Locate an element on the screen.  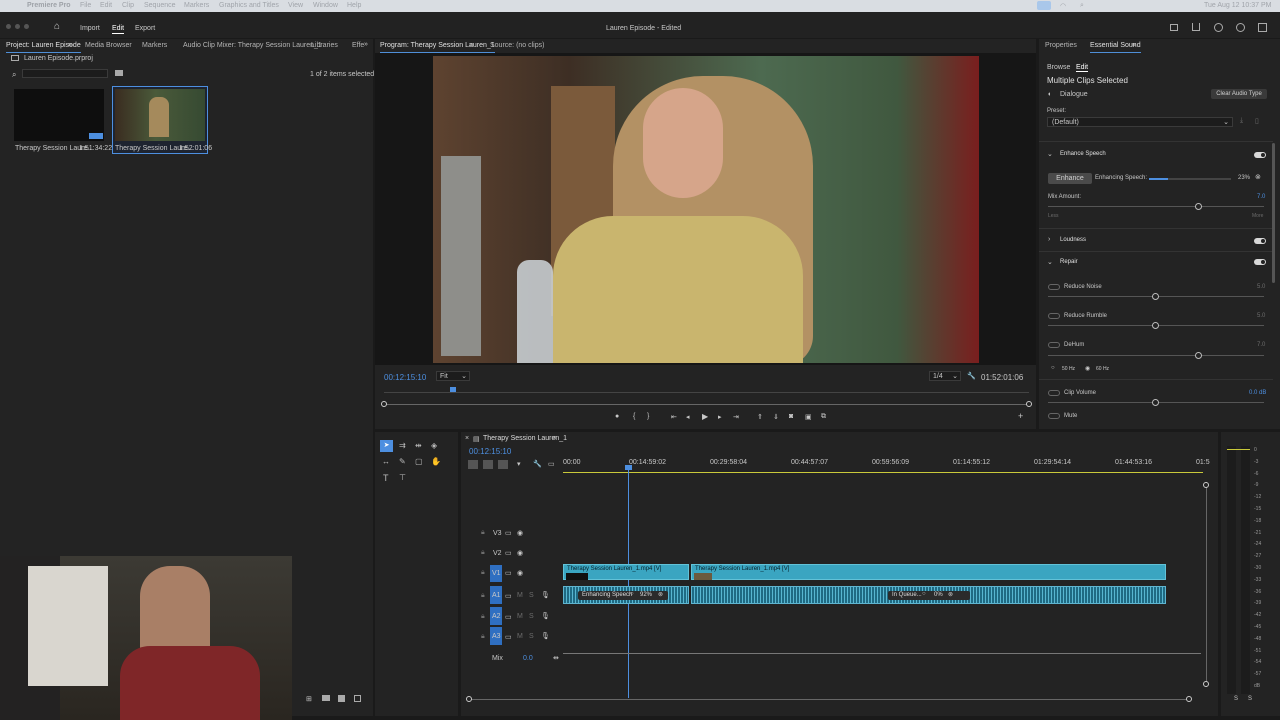
nest-toggle-icon is located at coordinates (473, 464).